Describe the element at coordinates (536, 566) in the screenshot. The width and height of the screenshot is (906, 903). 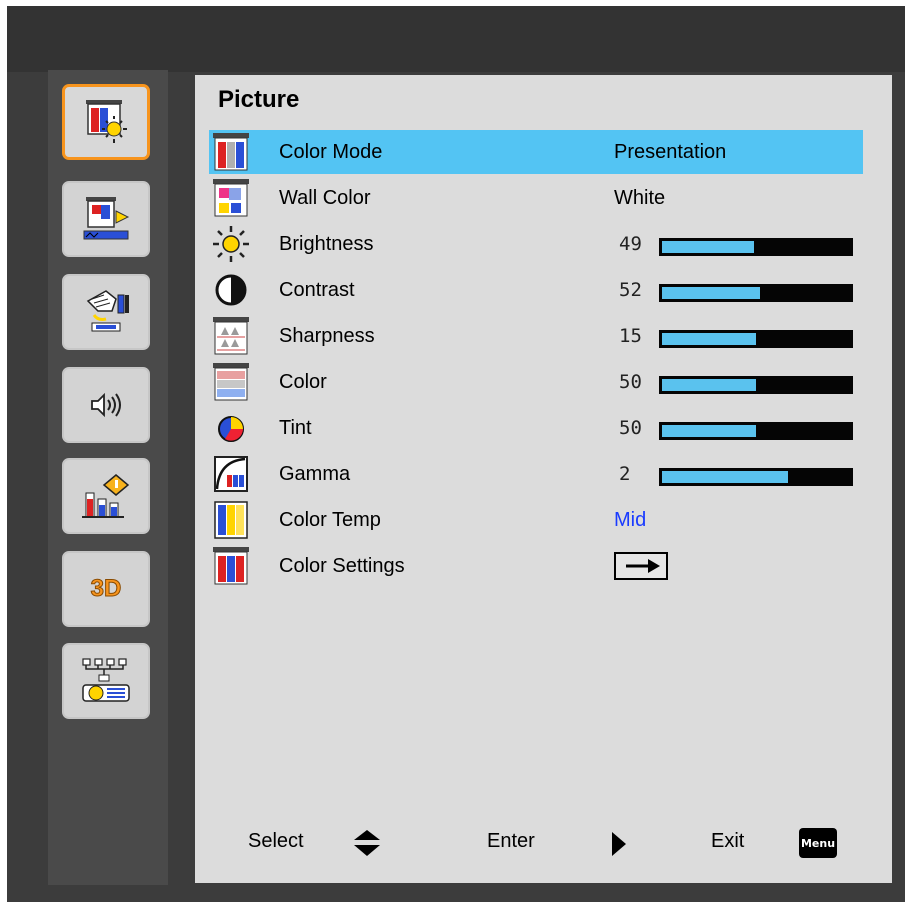
I see `menu-row-color-settings: Color Settings` at that location.